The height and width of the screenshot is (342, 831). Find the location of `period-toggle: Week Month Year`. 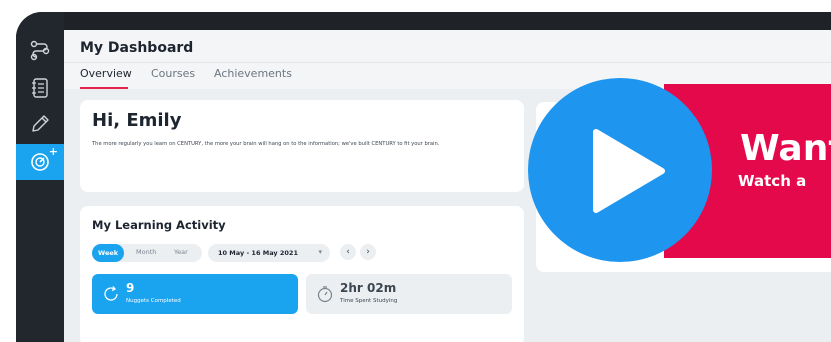

period-toggle: Week Month Year is located at coordinates (147, 253).